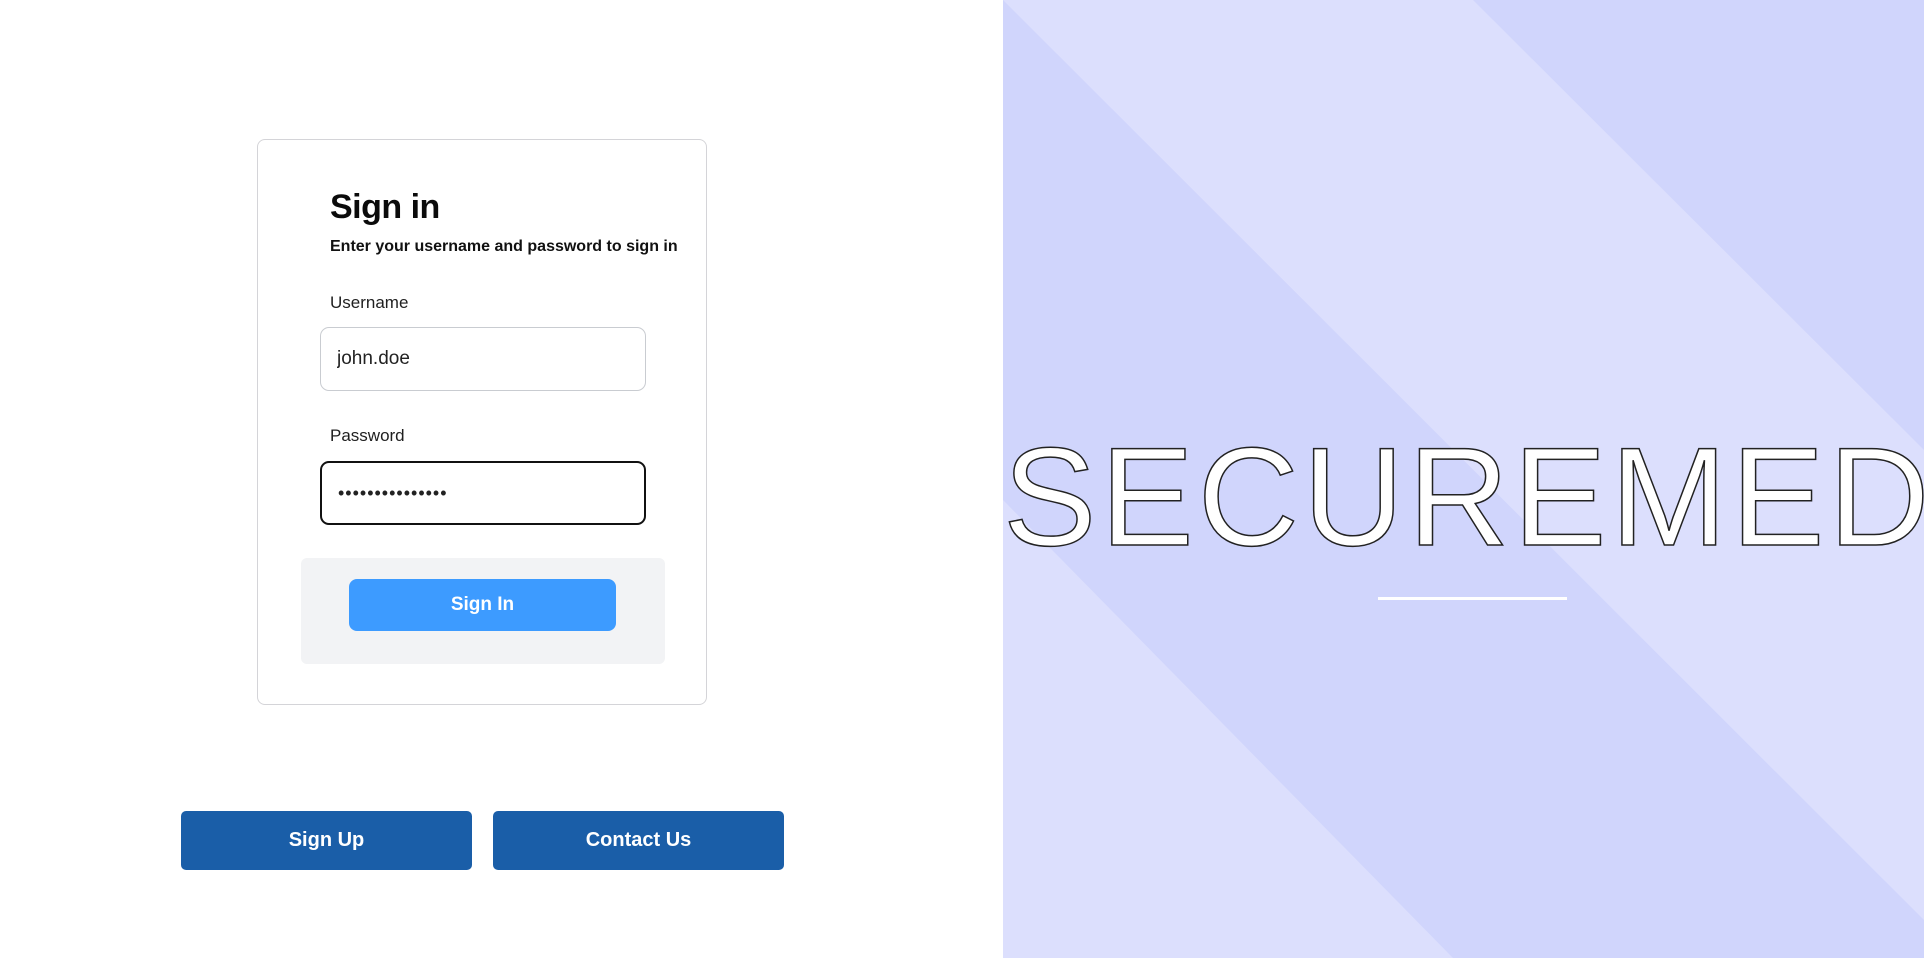  I want to click on username-field, so click(483, 359).